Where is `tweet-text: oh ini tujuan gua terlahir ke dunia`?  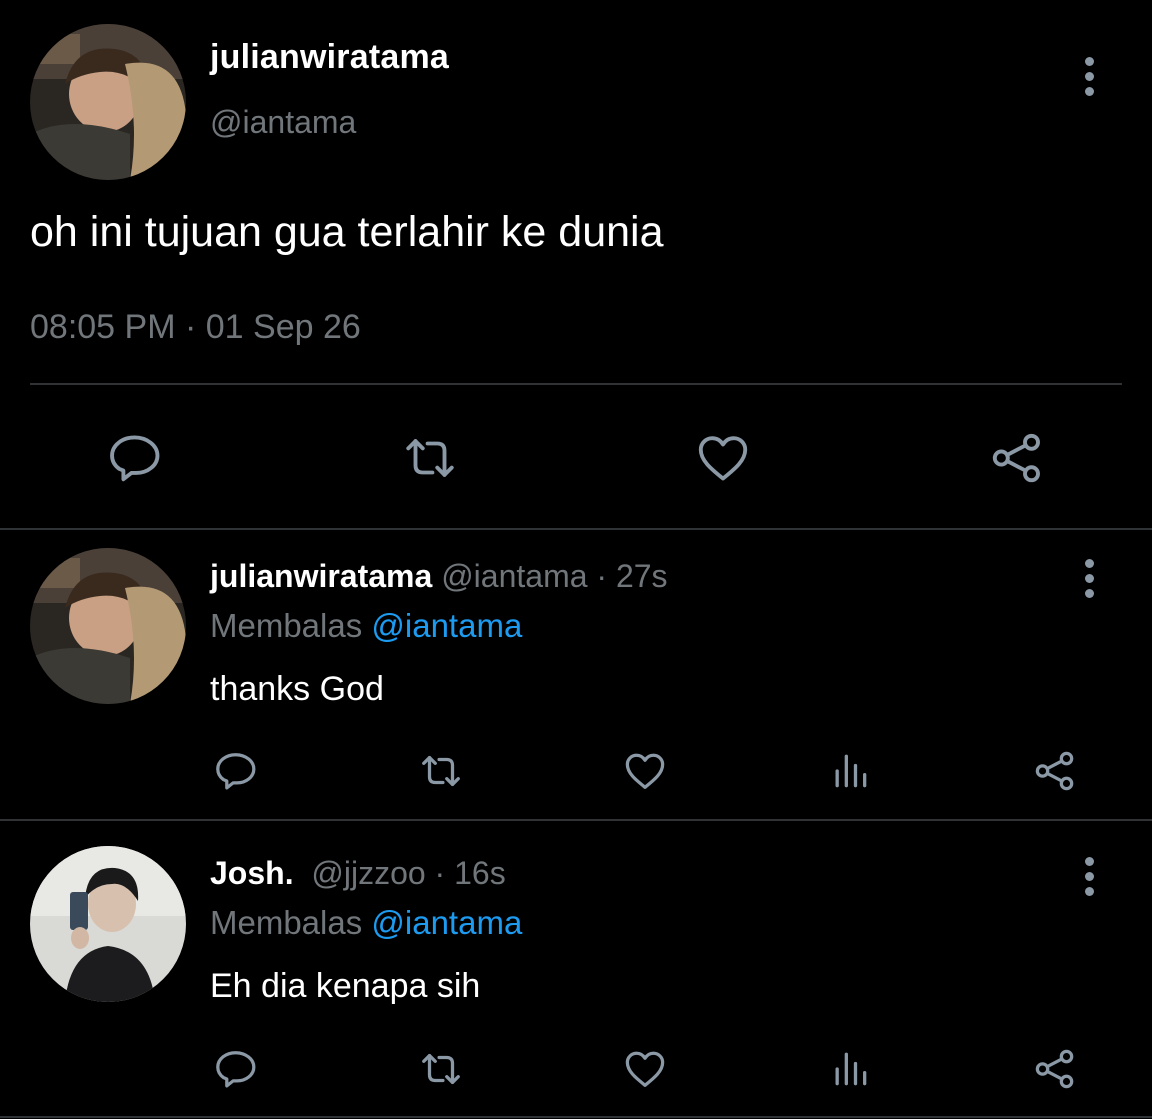 tweet-text: oh ini tujuan gua terlahir ke dunia is located at coordinates (347, 232).